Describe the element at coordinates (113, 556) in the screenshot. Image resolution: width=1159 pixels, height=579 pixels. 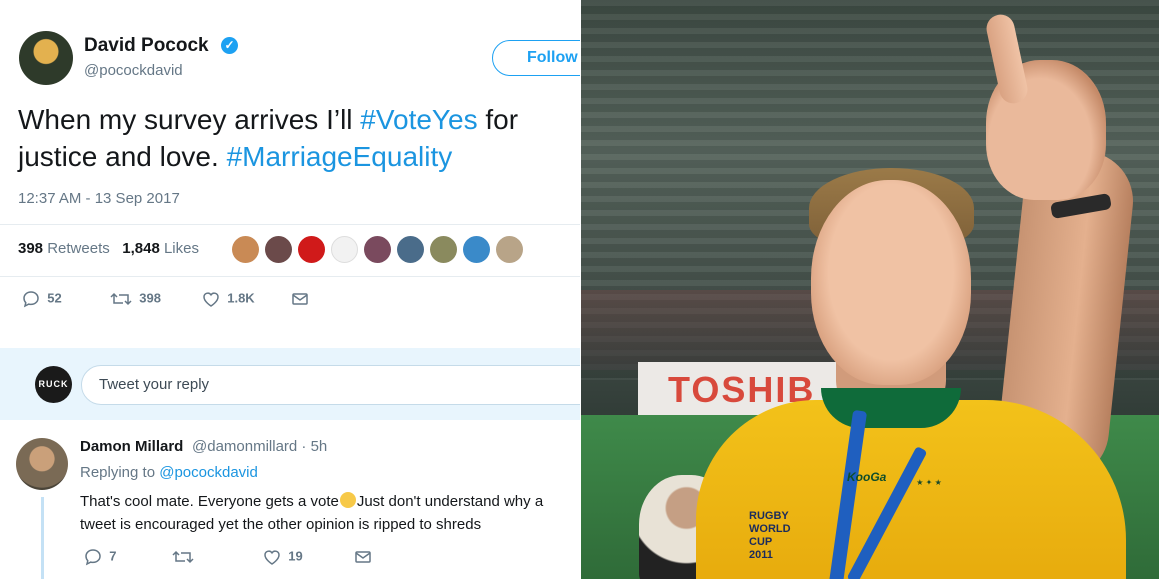
I see `reply-reply-count: 7` at that location.